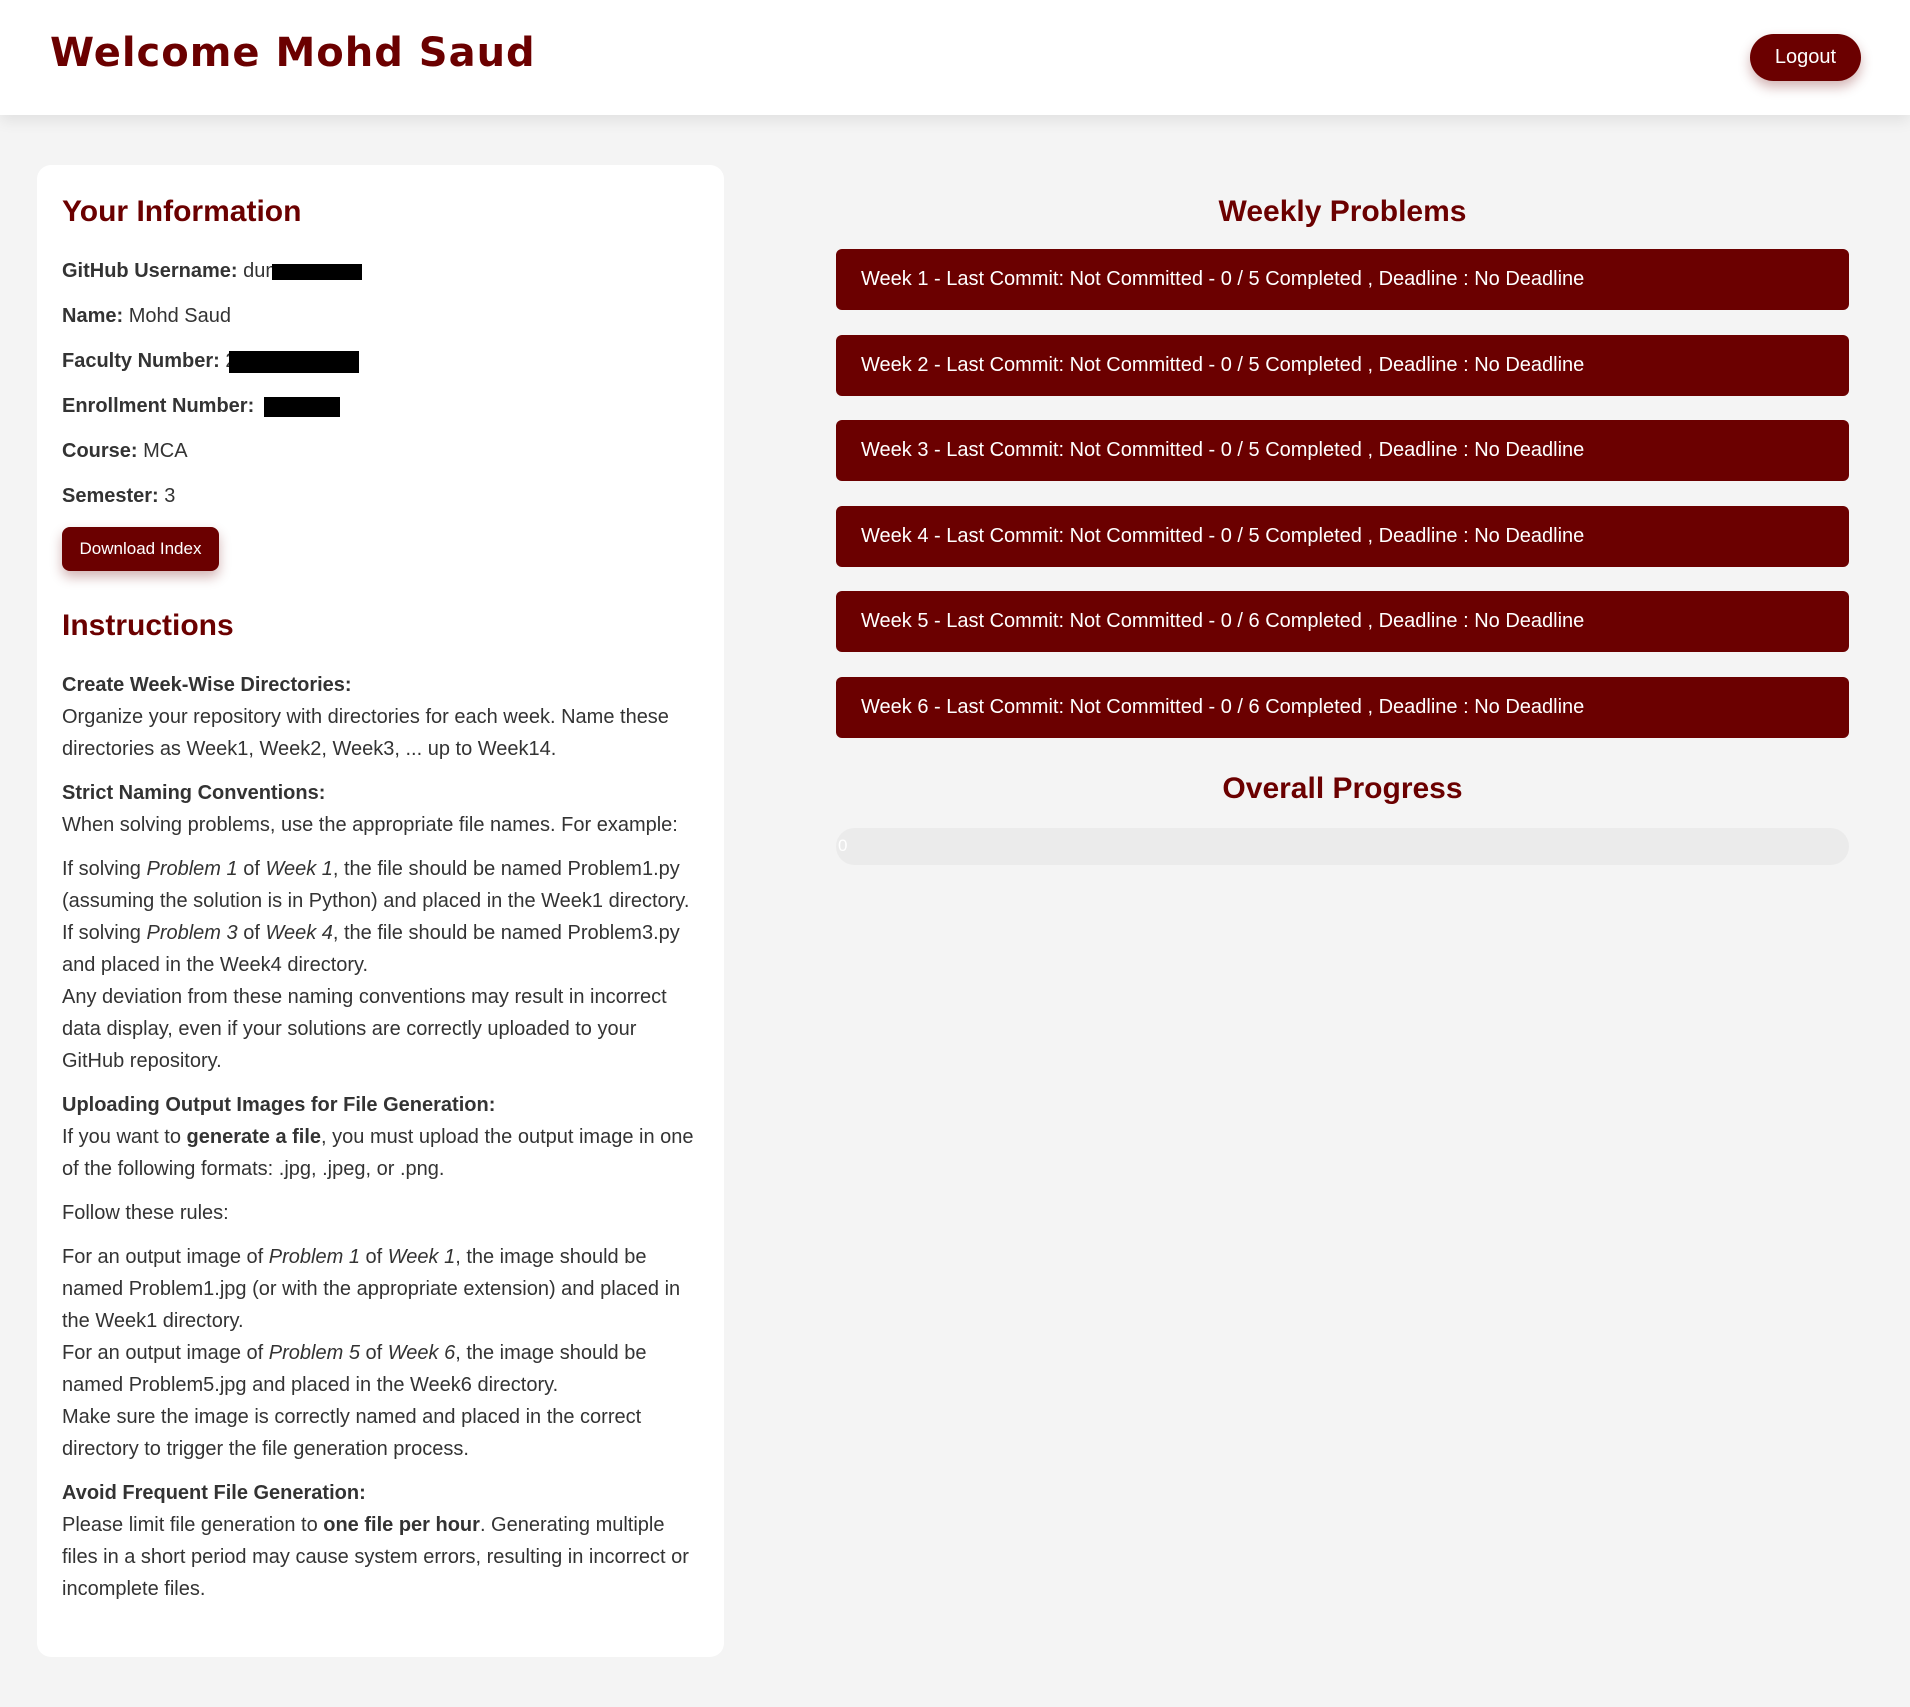 The image size is (1910, 1707). Describe the element at coordinates (158, 406) in the screenshot. I see `enrollment-label: Enrollment Number:` at that location.